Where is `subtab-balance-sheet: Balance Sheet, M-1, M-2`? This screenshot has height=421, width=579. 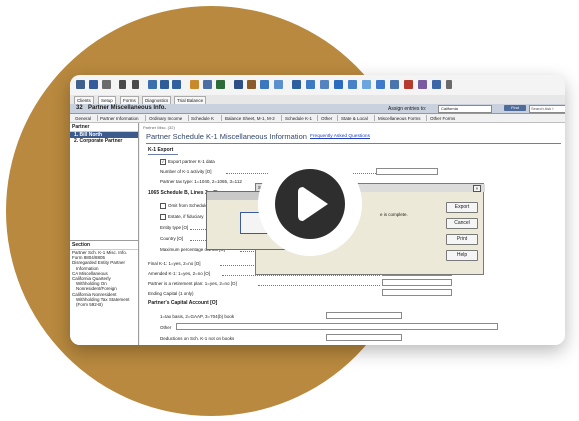
subtab-balance-sheet: Balance Sheet, M-1, M-2 is located at coordinates (250, 118).